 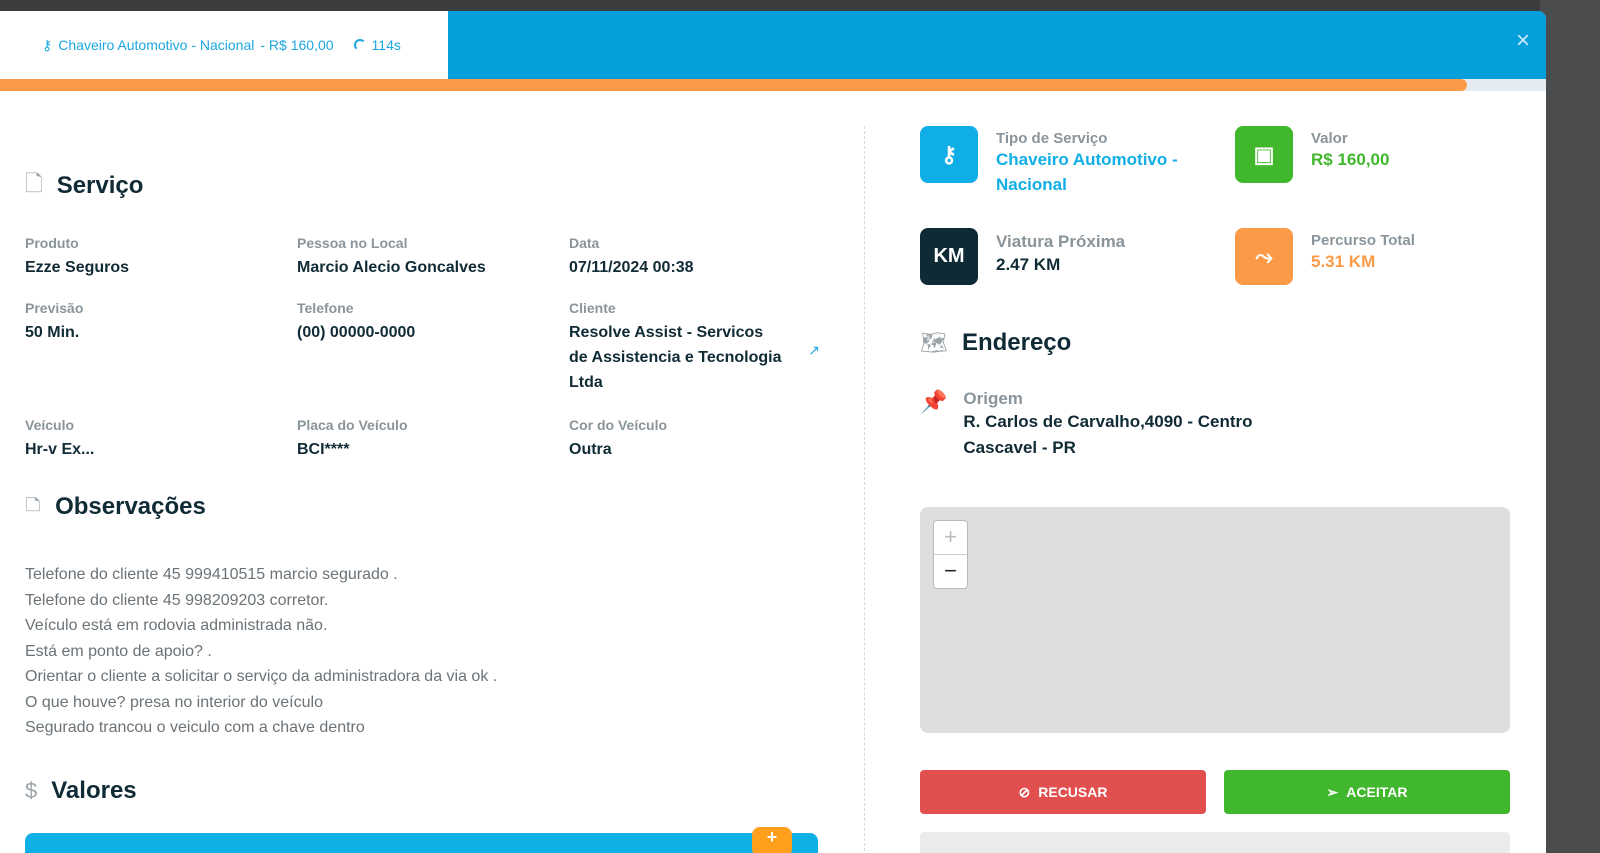 I want to click on card-value: 2.47 KM, so click(x=1028, y=264).